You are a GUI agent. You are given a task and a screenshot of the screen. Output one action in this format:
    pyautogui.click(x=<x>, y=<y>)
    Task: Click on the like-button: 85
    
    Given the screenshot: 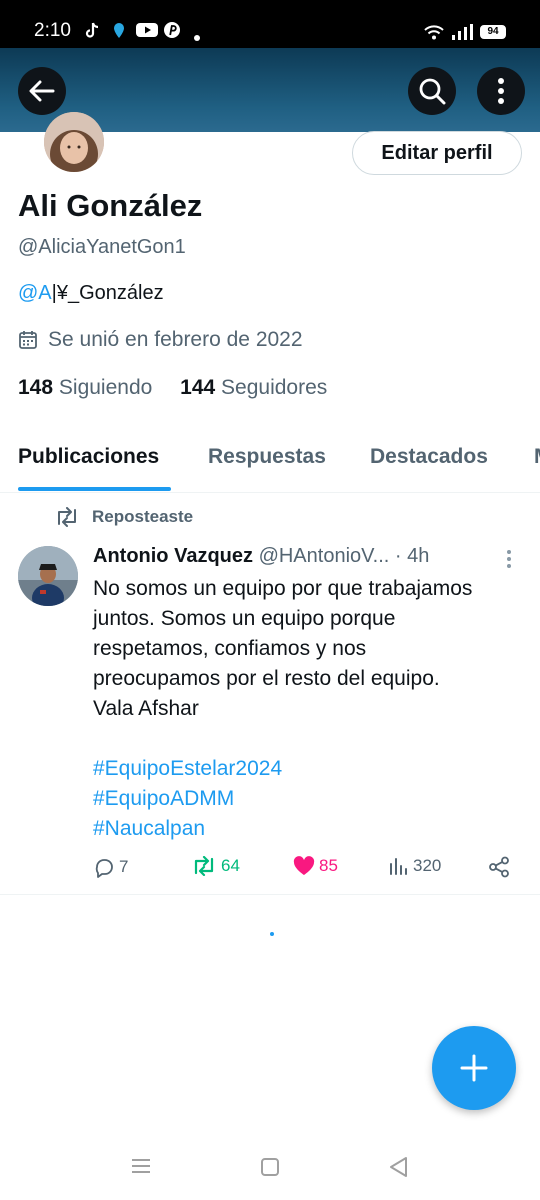 What is the action you would take?
    pyautogui.click(x=315, y=866)
    